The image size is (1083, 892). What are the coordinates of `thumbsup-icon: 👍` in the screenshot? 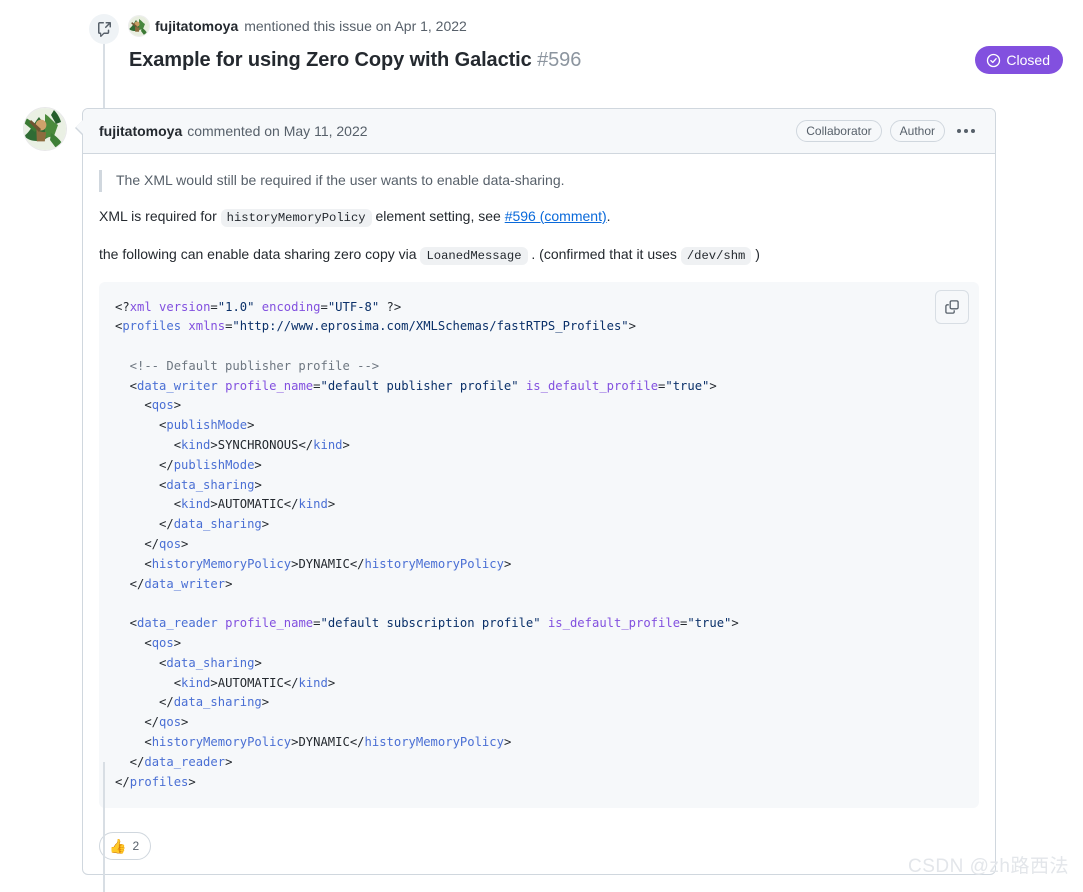 It's located at (118, 846).